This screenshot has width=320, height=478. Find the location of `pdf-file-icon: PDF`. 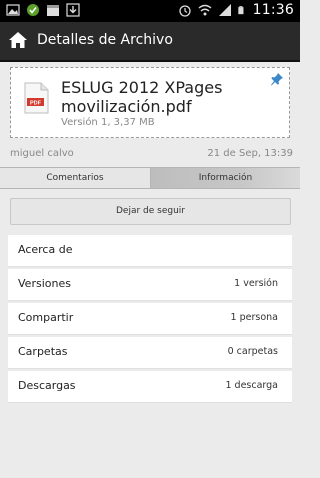

pdf-file-icon: PDF is located at coordinates (36, 98).